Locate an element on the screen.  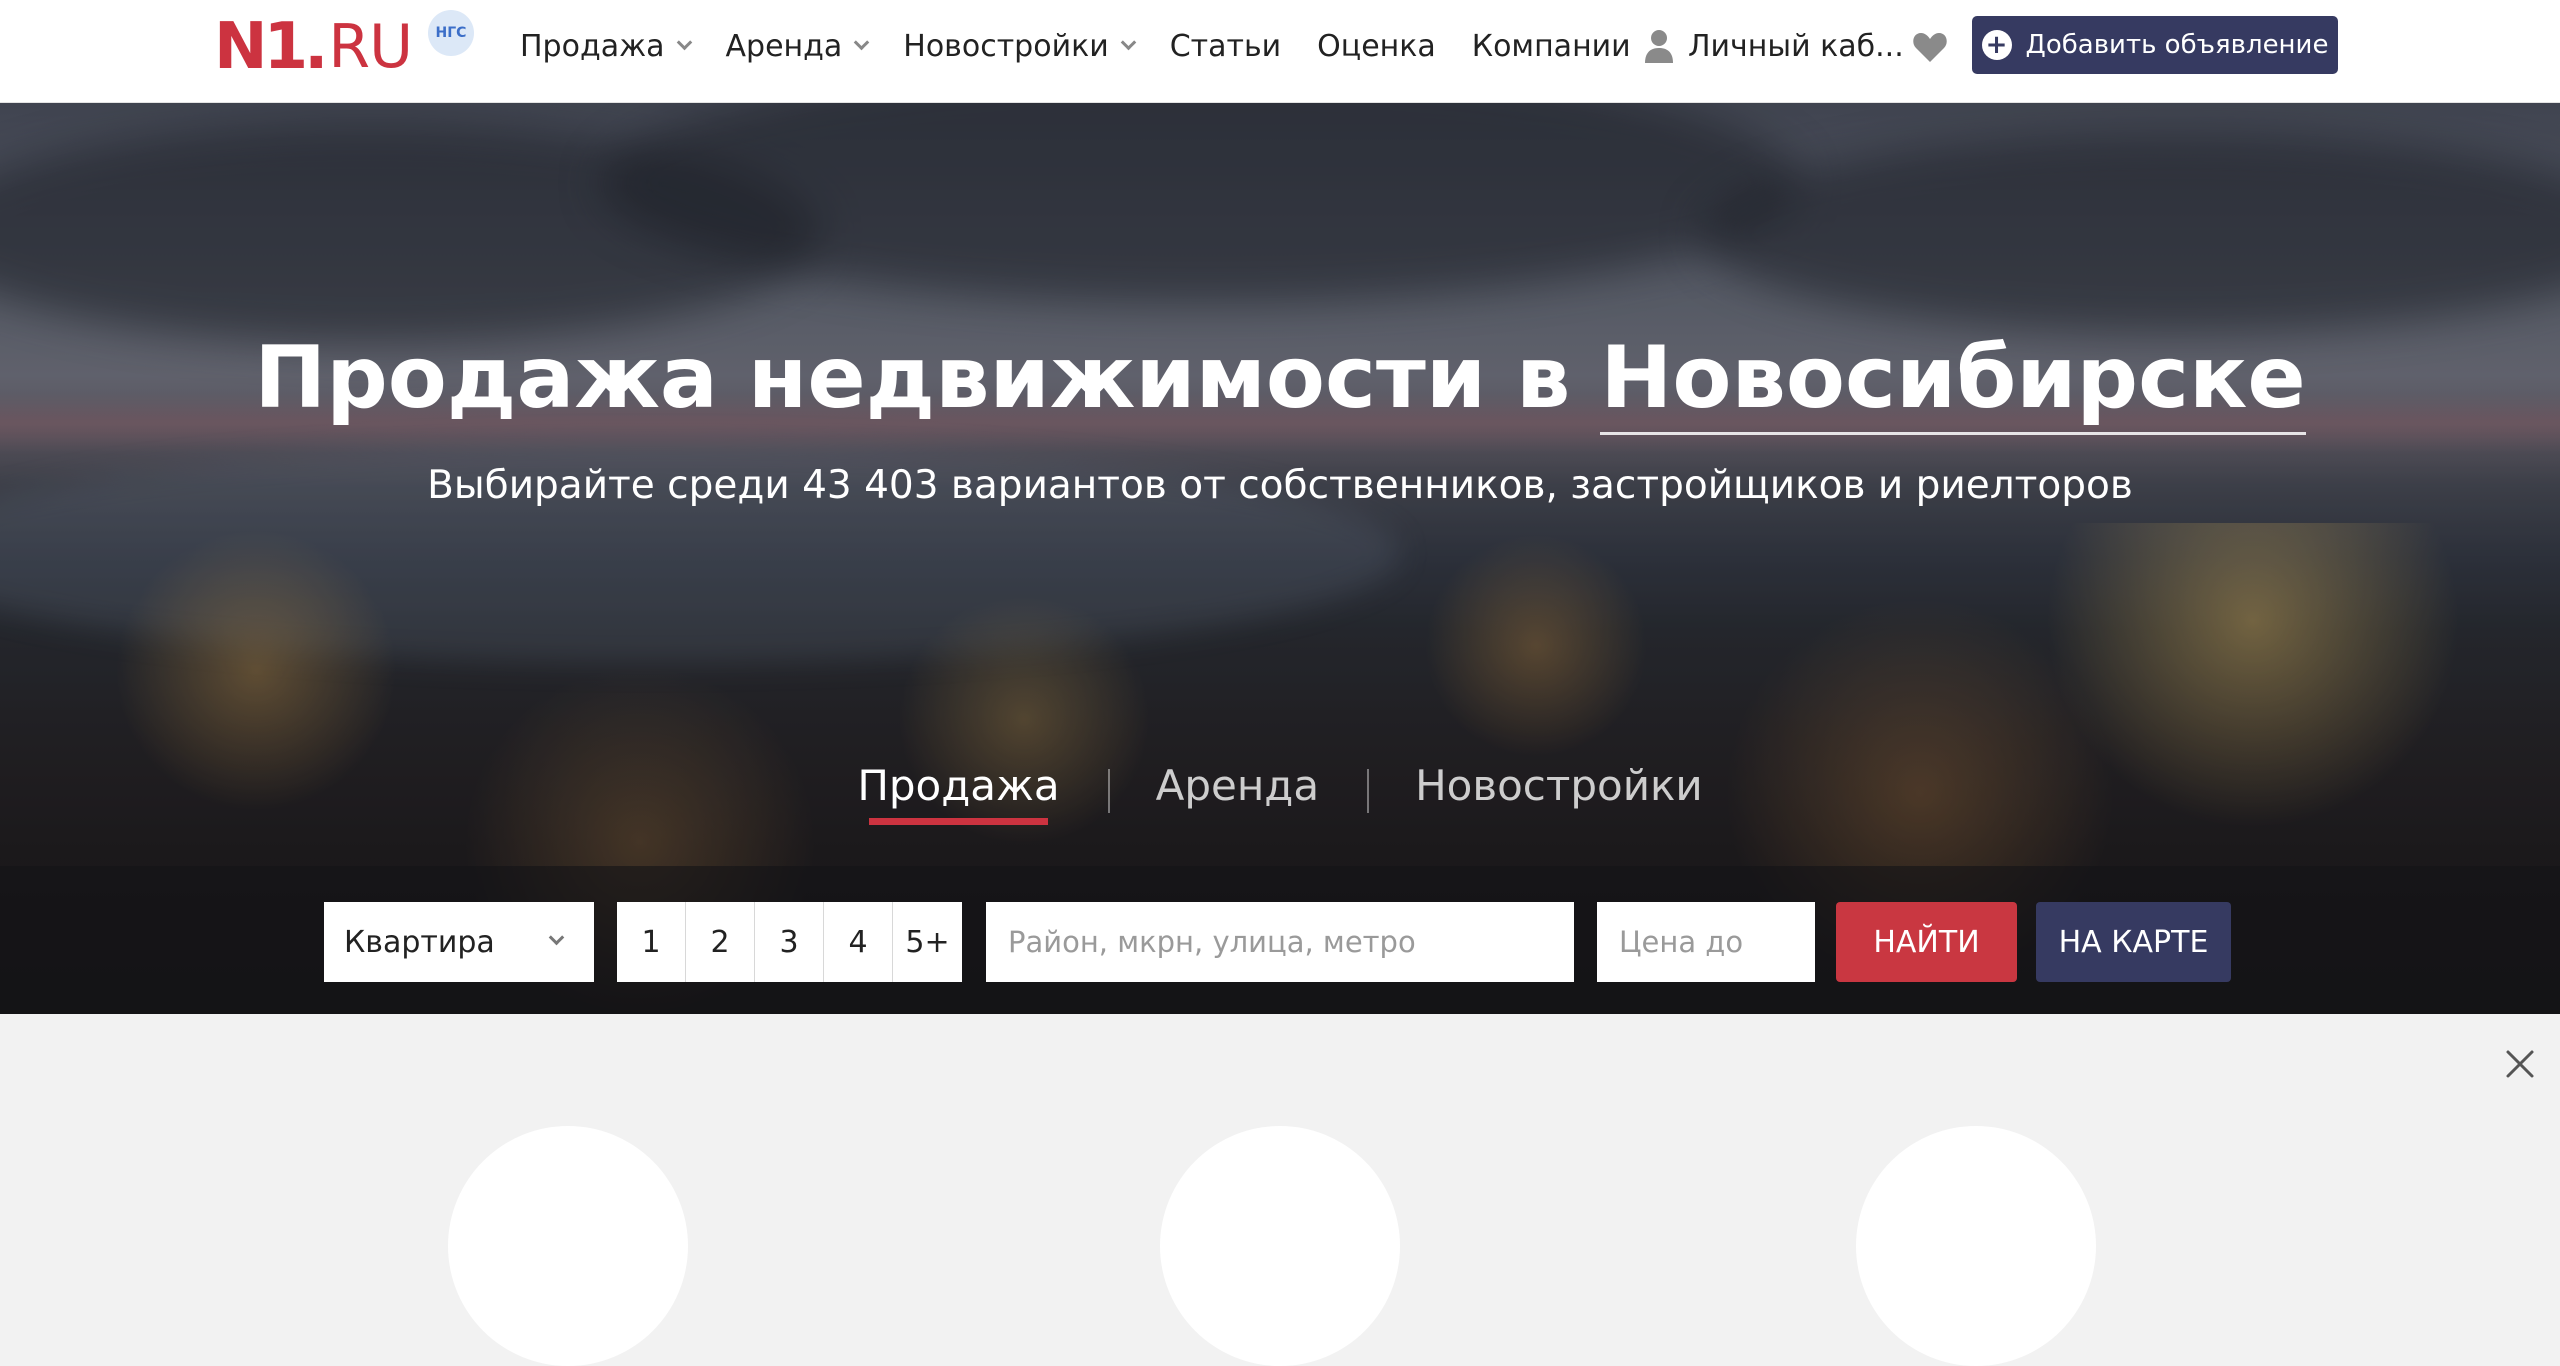
nav-item-label: Статьи is located at coordinates (1225, 46).